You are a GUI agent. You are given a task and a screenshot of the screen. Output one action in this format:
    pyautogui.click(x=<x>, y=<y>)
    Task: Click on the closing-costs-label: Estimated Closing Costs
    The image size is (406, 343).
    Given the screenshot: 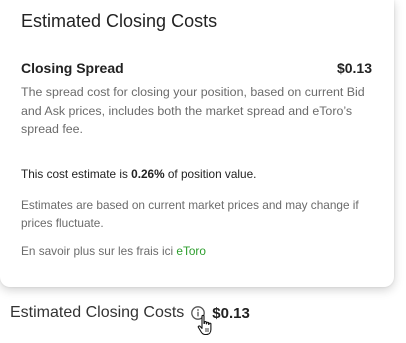 What is the action you would take?
    pyautogui.click(x=97, y=312)
    